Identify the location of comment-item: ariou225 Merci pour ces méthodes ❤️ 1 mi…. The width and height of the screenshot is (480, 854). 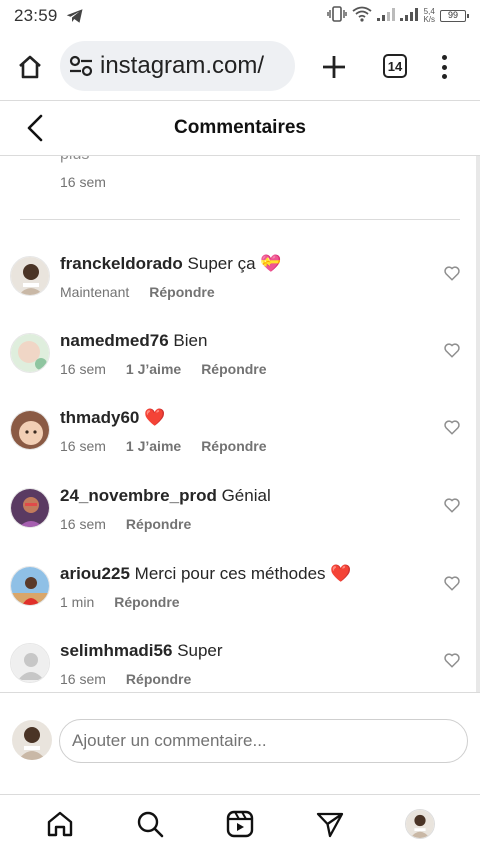
(238, 594).